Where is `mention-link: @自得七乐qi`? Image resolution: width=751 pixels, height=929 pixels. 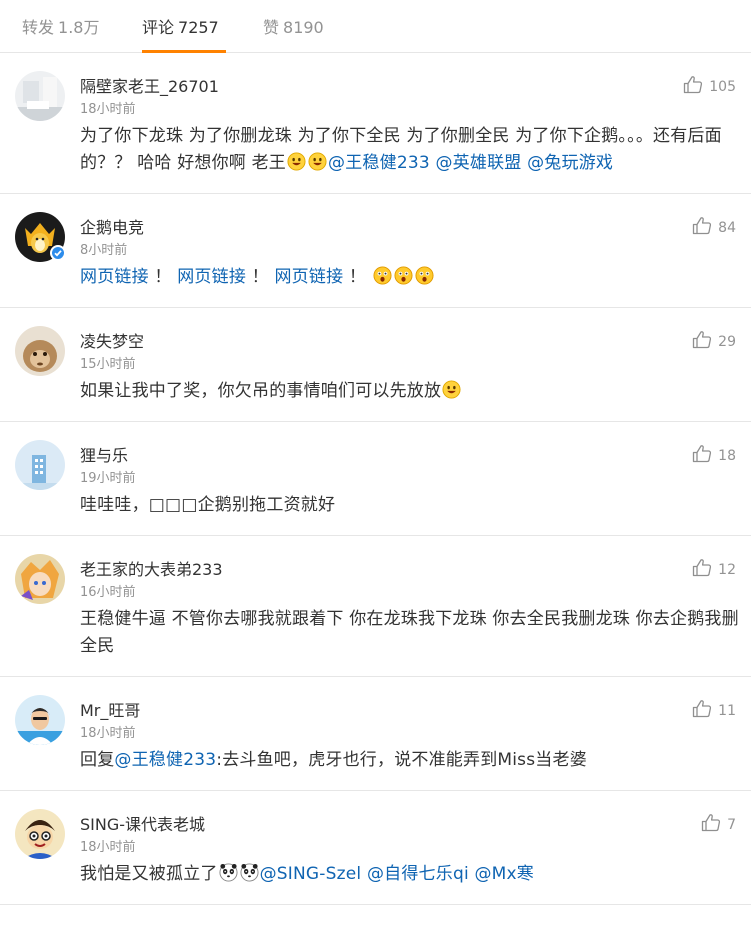 mention-link: @自得七乐qi is located at coordinates (418, 874).